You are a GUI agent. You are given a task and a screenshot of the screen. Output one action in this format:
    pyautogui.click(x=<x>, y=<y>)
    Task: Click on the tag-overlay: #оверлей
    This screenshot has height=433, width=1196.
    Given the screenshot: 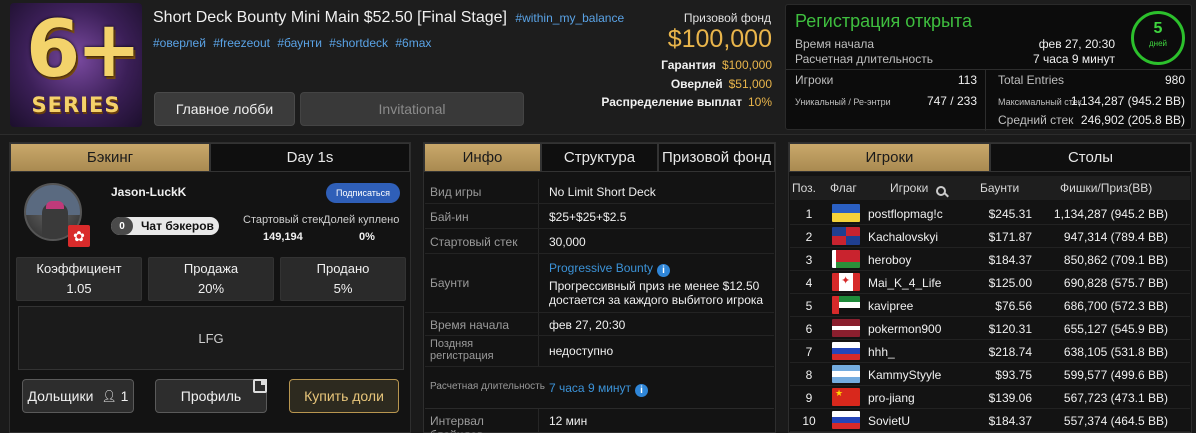 What is the action you would take?
    pyautogui.click(x=179, y=43)
    